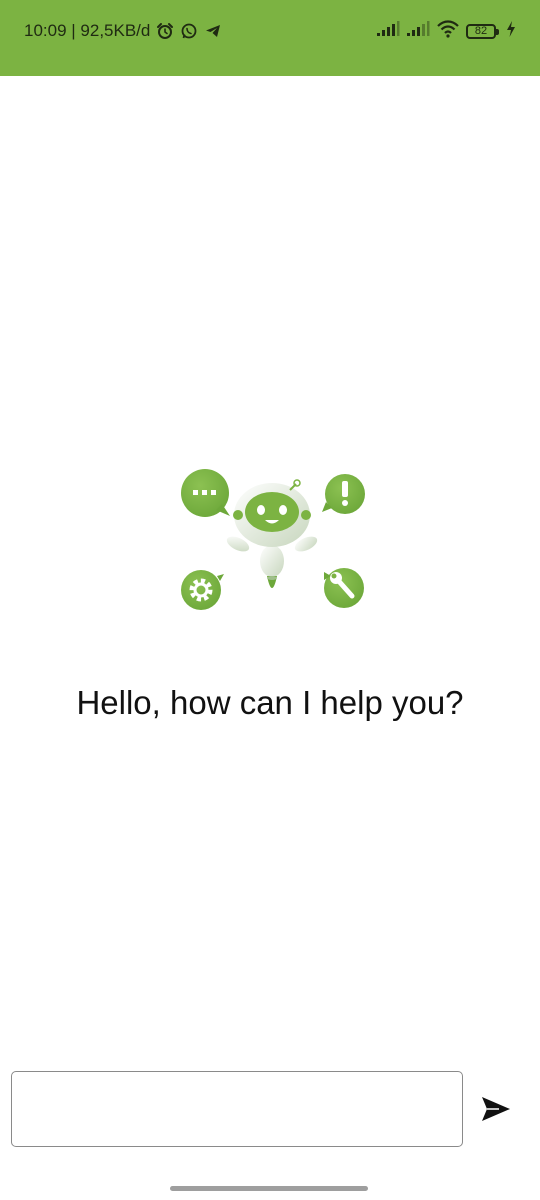 Image resolution: width=540 pixels, height=1200 pixels. What do you see at coordinates (202, 590) in the screenshot?
I see `gear-icon` at bounding box center [202, 590].